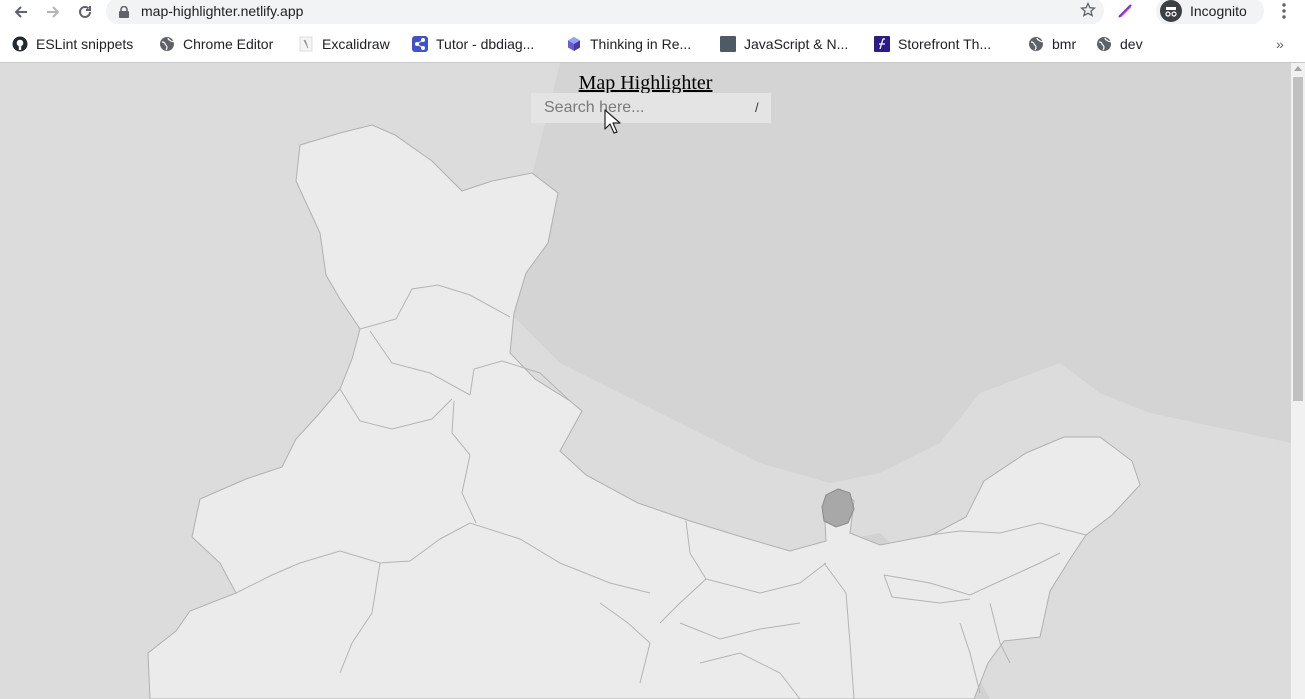 The height and width of the screenshot is (699, 1305). I want to click on bookmark-bmr: bmr, so click(1052, 44).